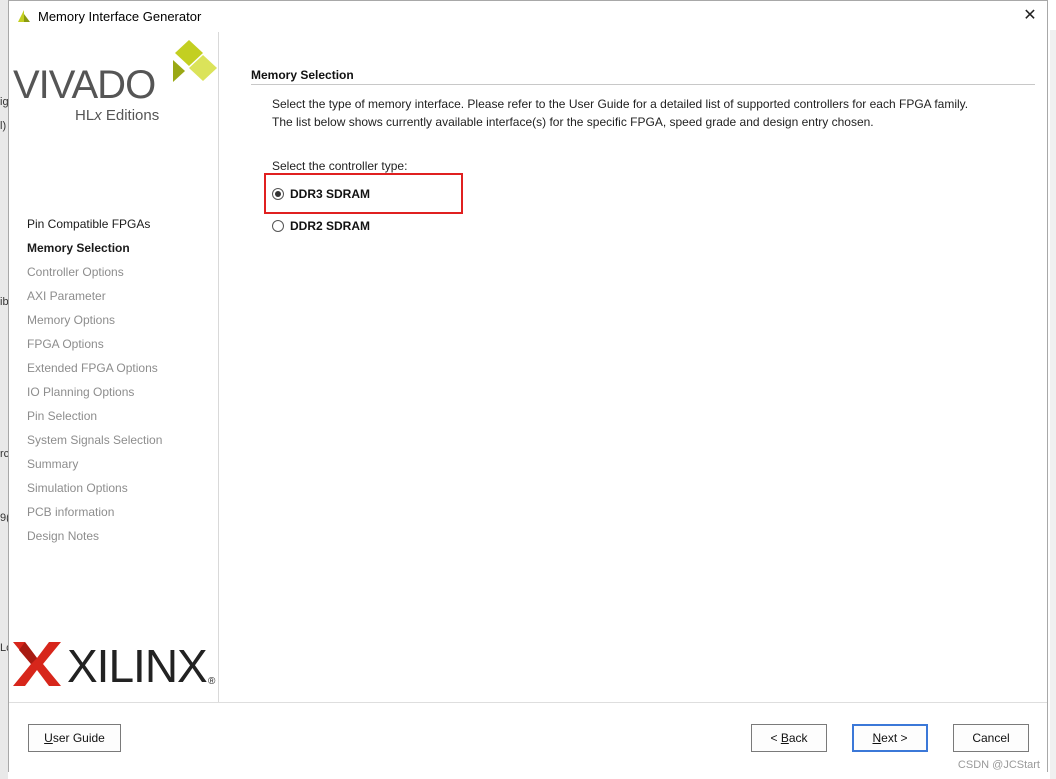 This screenshot has height=779, width=1056. Describe the element at coordinates (48, 738) in the screenshot. I see `mnemonic-letter: U` at that location.